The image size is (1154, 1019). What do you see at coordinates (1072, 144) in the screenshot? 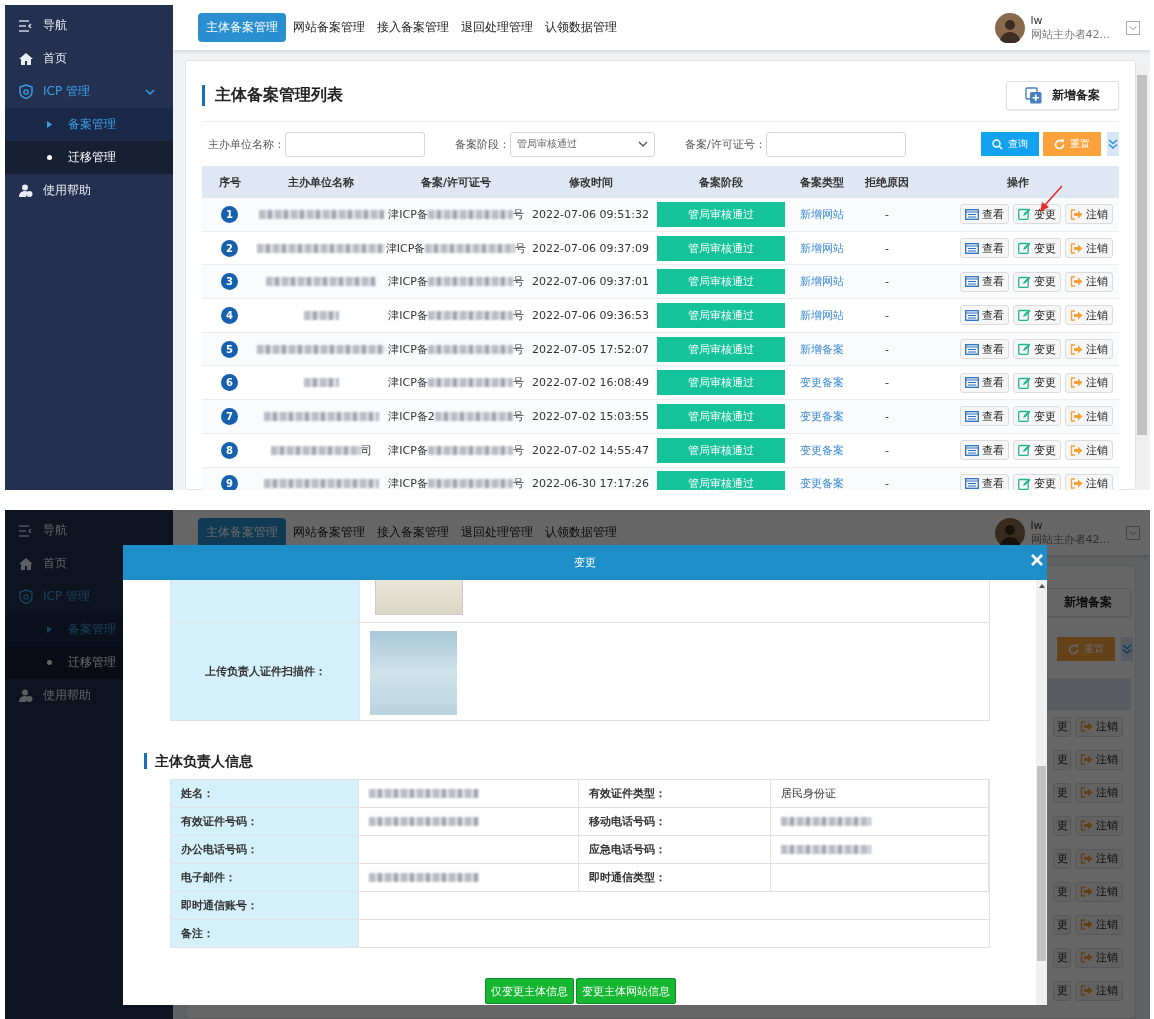
I see `reset-button: 重置` at bounding box center [1072, 144].